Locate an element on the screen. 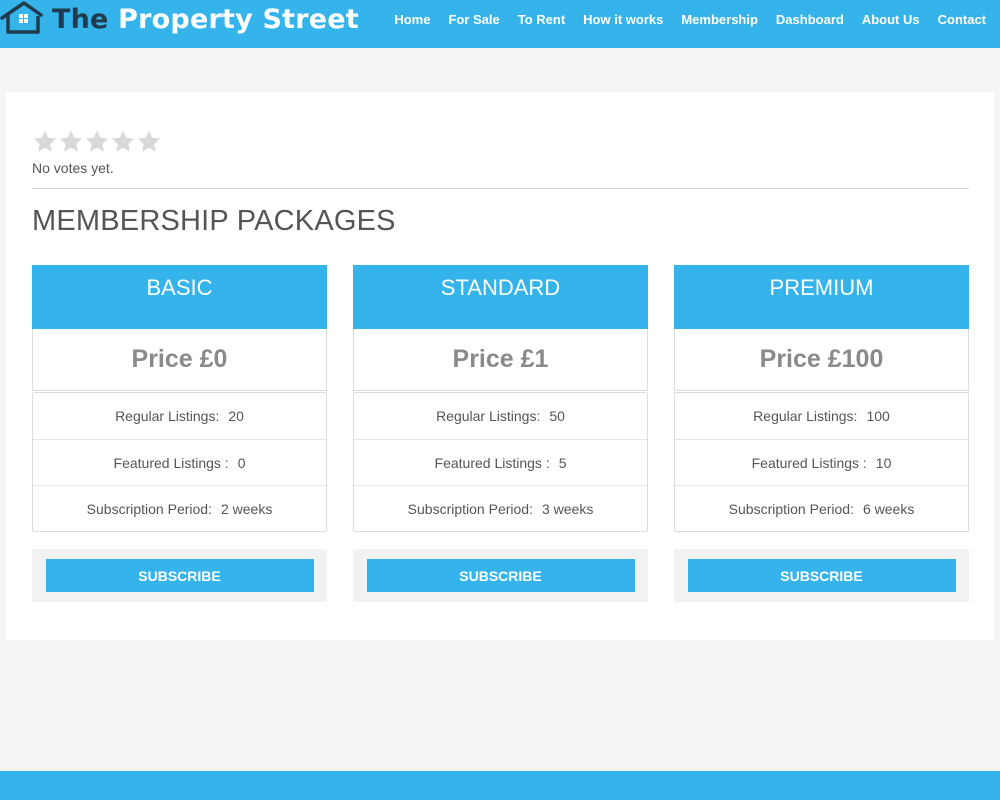 The image size is (1000, 800). feature-row: Subscription Period: 2 weeks is located at coordinates (179, 508).